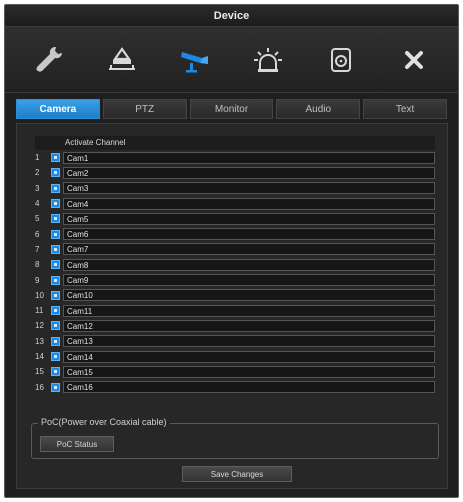 The height and width of the screenshot is (502, 463). I want to click on window-title: Device, so click(231, 16).